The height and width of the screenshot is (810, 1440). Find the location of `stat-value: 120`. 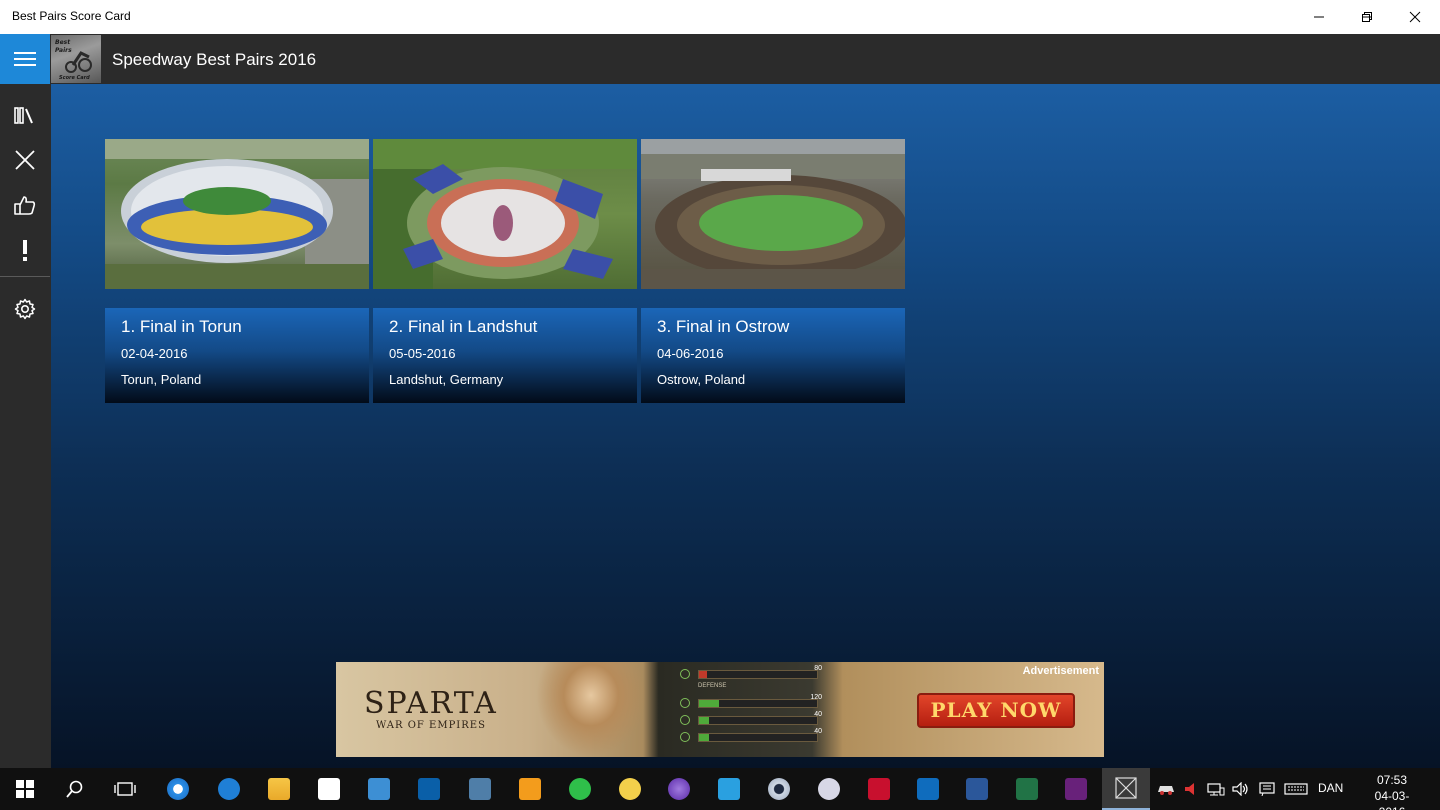

stat-value: 120 is located at coordinates (816, 697).